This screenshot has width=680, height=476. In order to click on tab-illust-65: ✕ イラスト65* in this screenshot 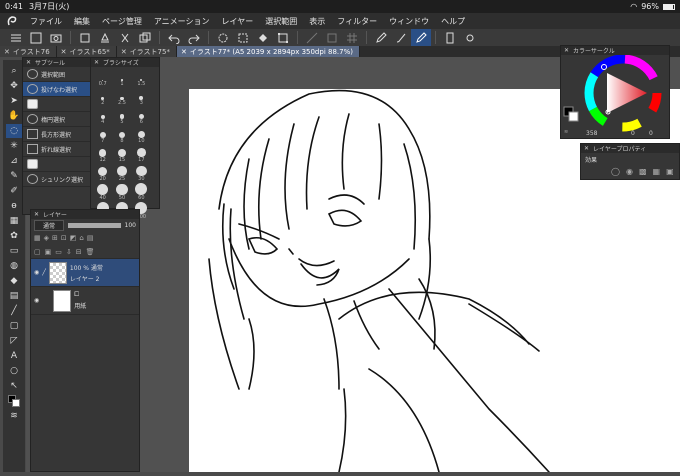, I will do `click(86, 51)`.